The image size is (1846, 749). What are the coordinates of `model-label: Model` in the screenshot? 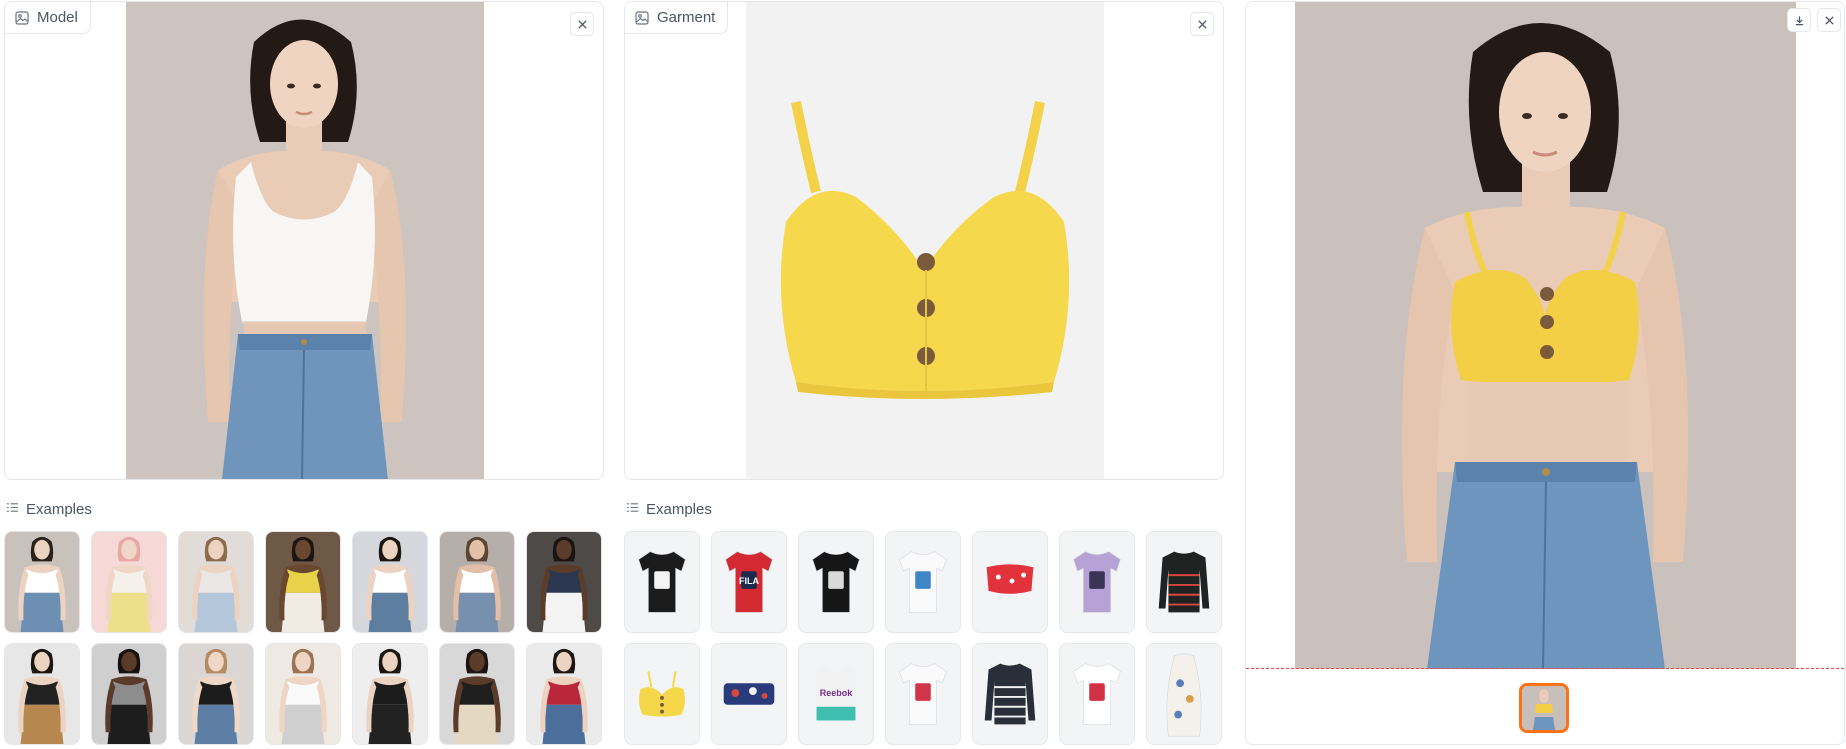 It's located at (57, 17).